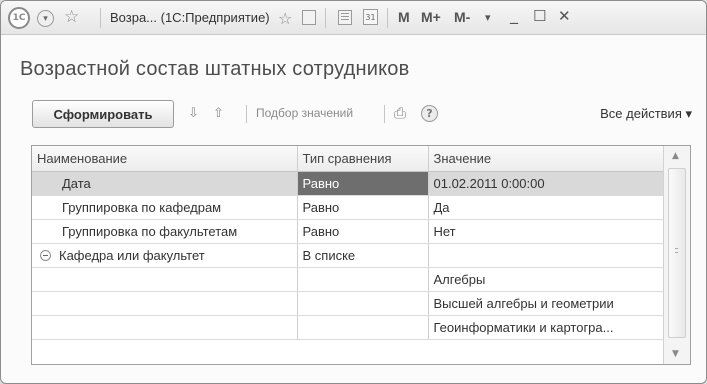 The image size is (707, 384). I want to click on table-row: Группировка по кафедрам Равно Да, so click(348, 207).